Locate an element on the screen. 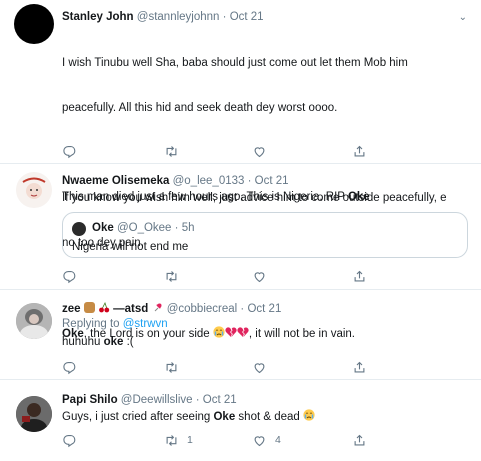 The height and width of the screenshot is (461, 481). quoted-text: Nigeria will not end me is located at coordinates (130, 247).